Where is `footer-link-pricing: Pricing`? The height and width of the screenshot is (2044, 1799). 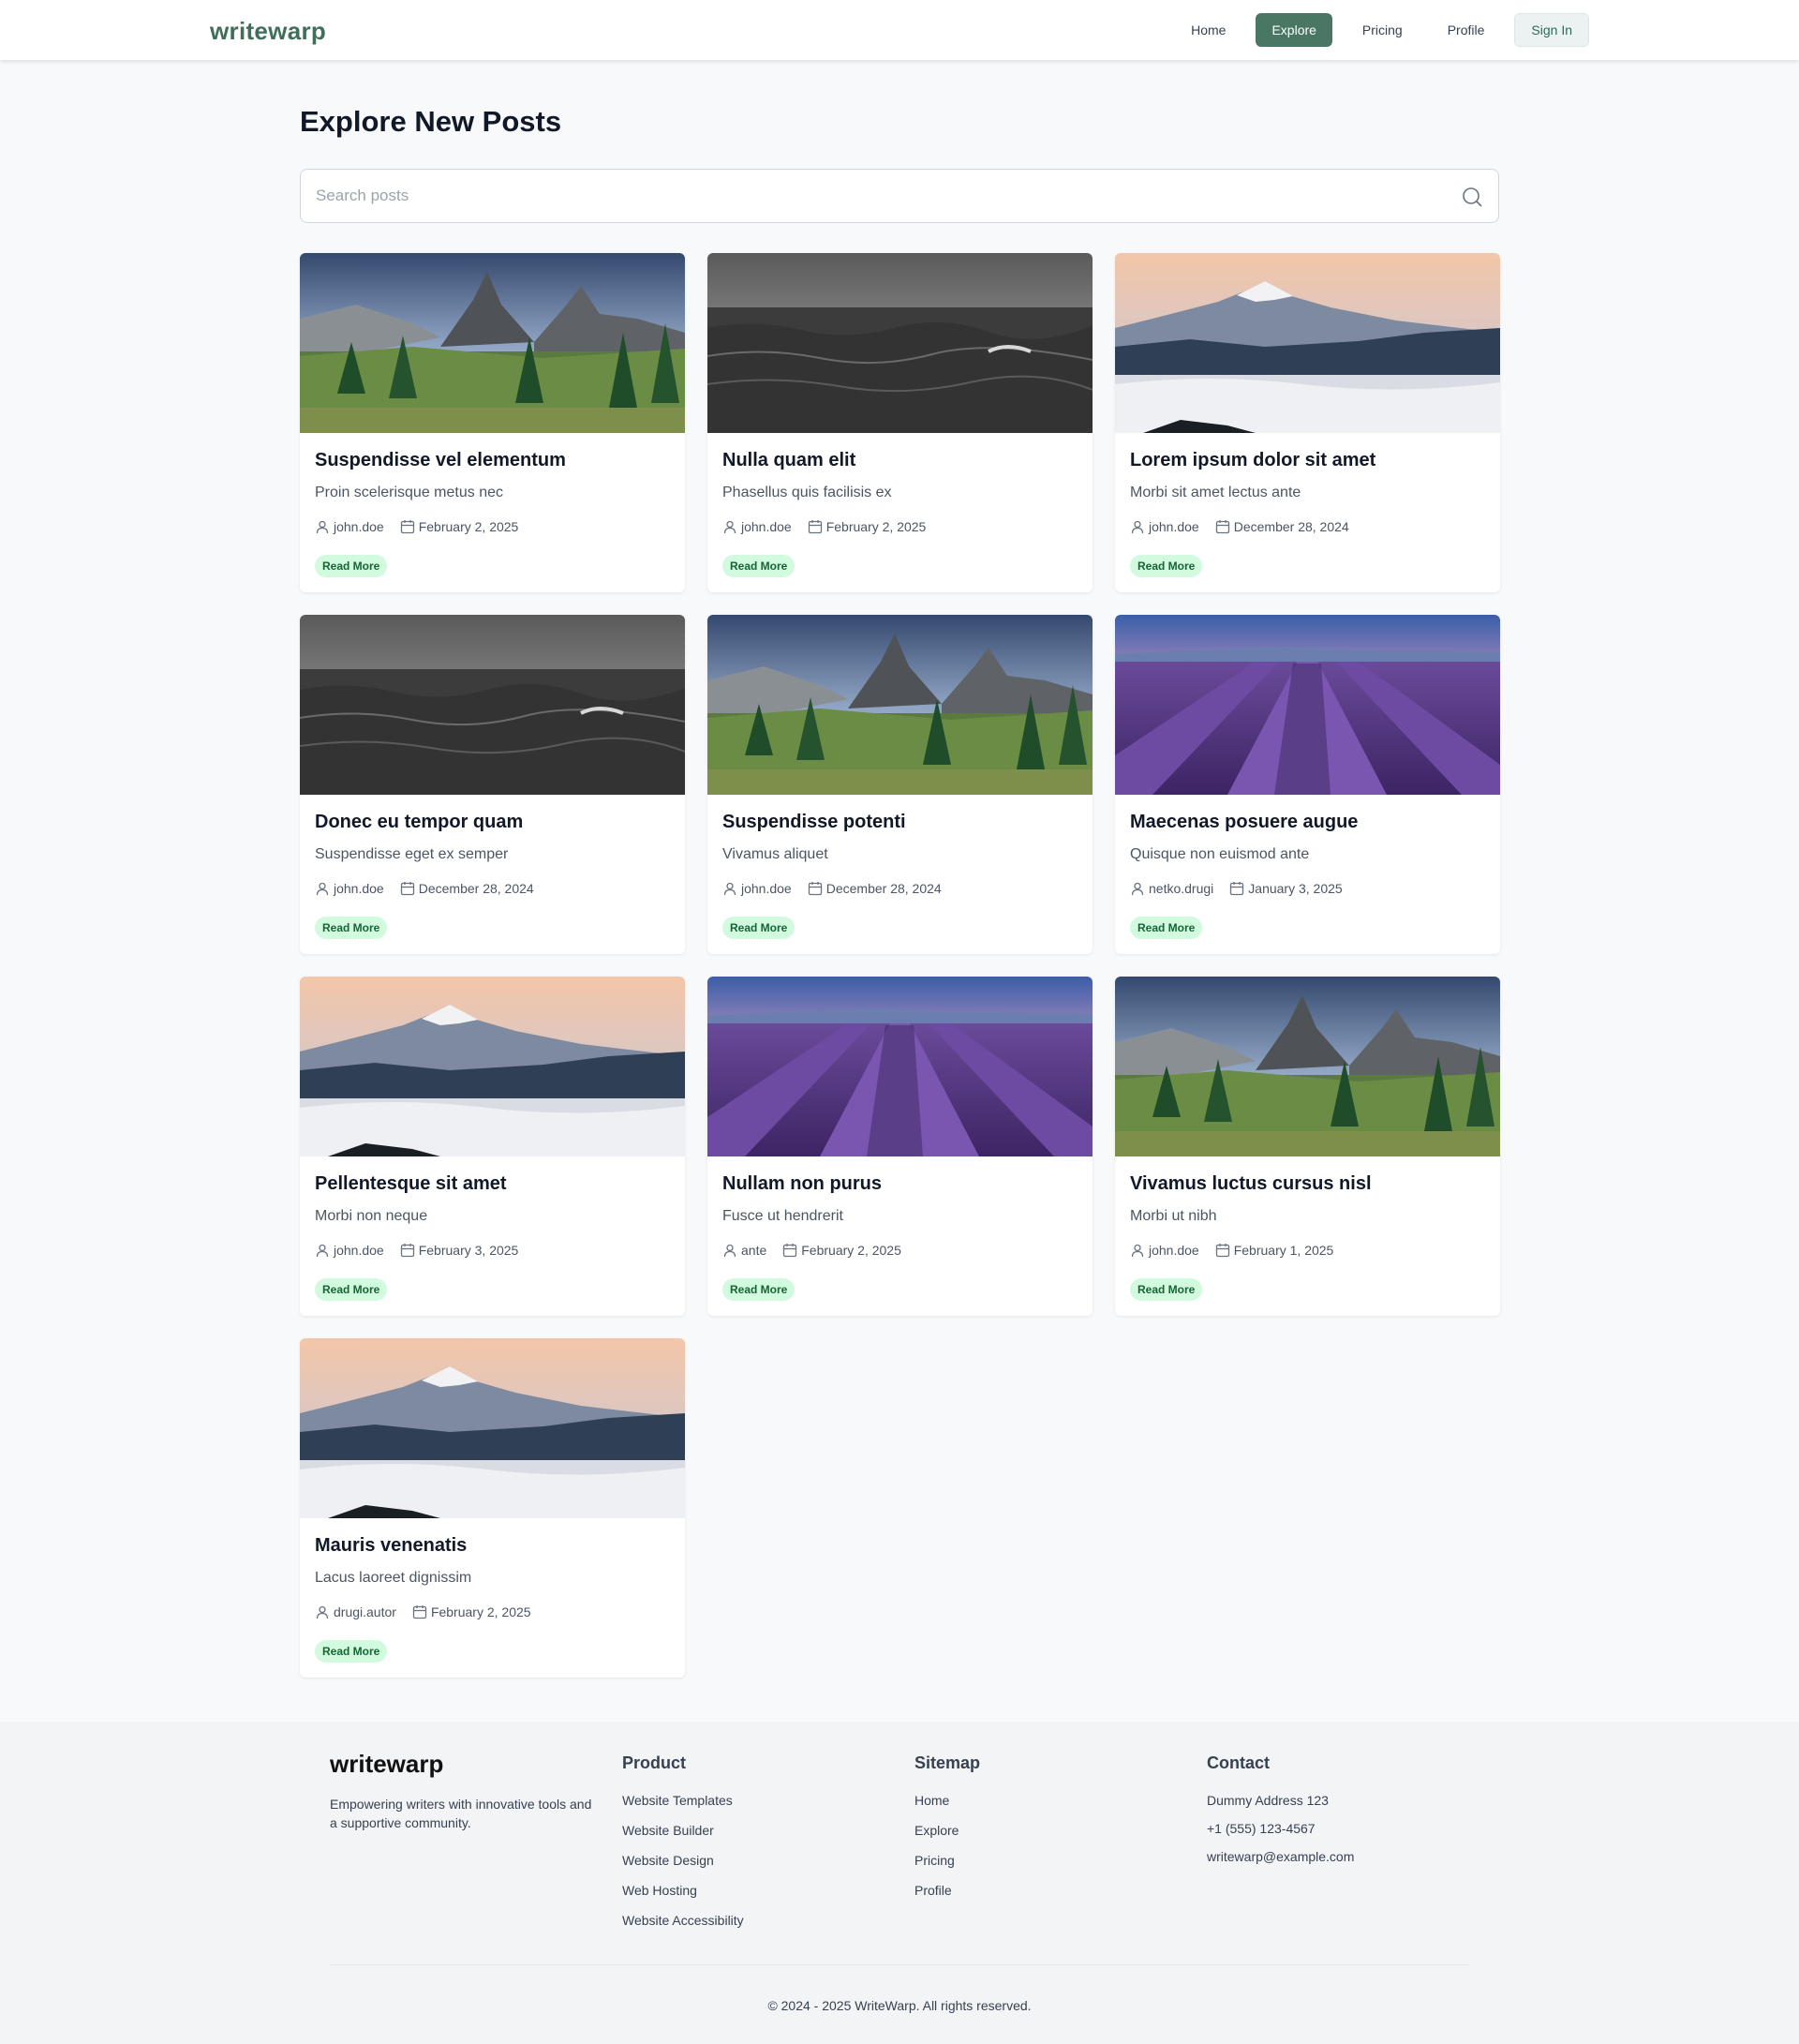 footer-link-pricing: Pricing is located at coordinates (947, 1861).